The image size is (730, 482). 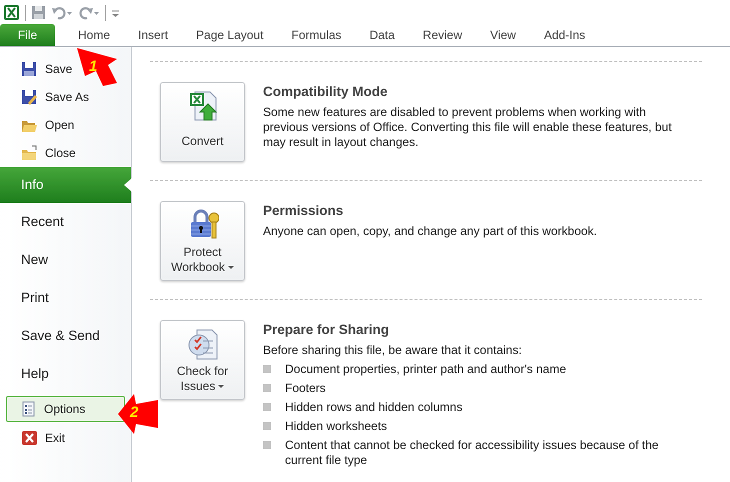 What do you see at coordinates (93, 67) in the screenshot?
I see `callout-number: 1` at bounding box center [93, 67].